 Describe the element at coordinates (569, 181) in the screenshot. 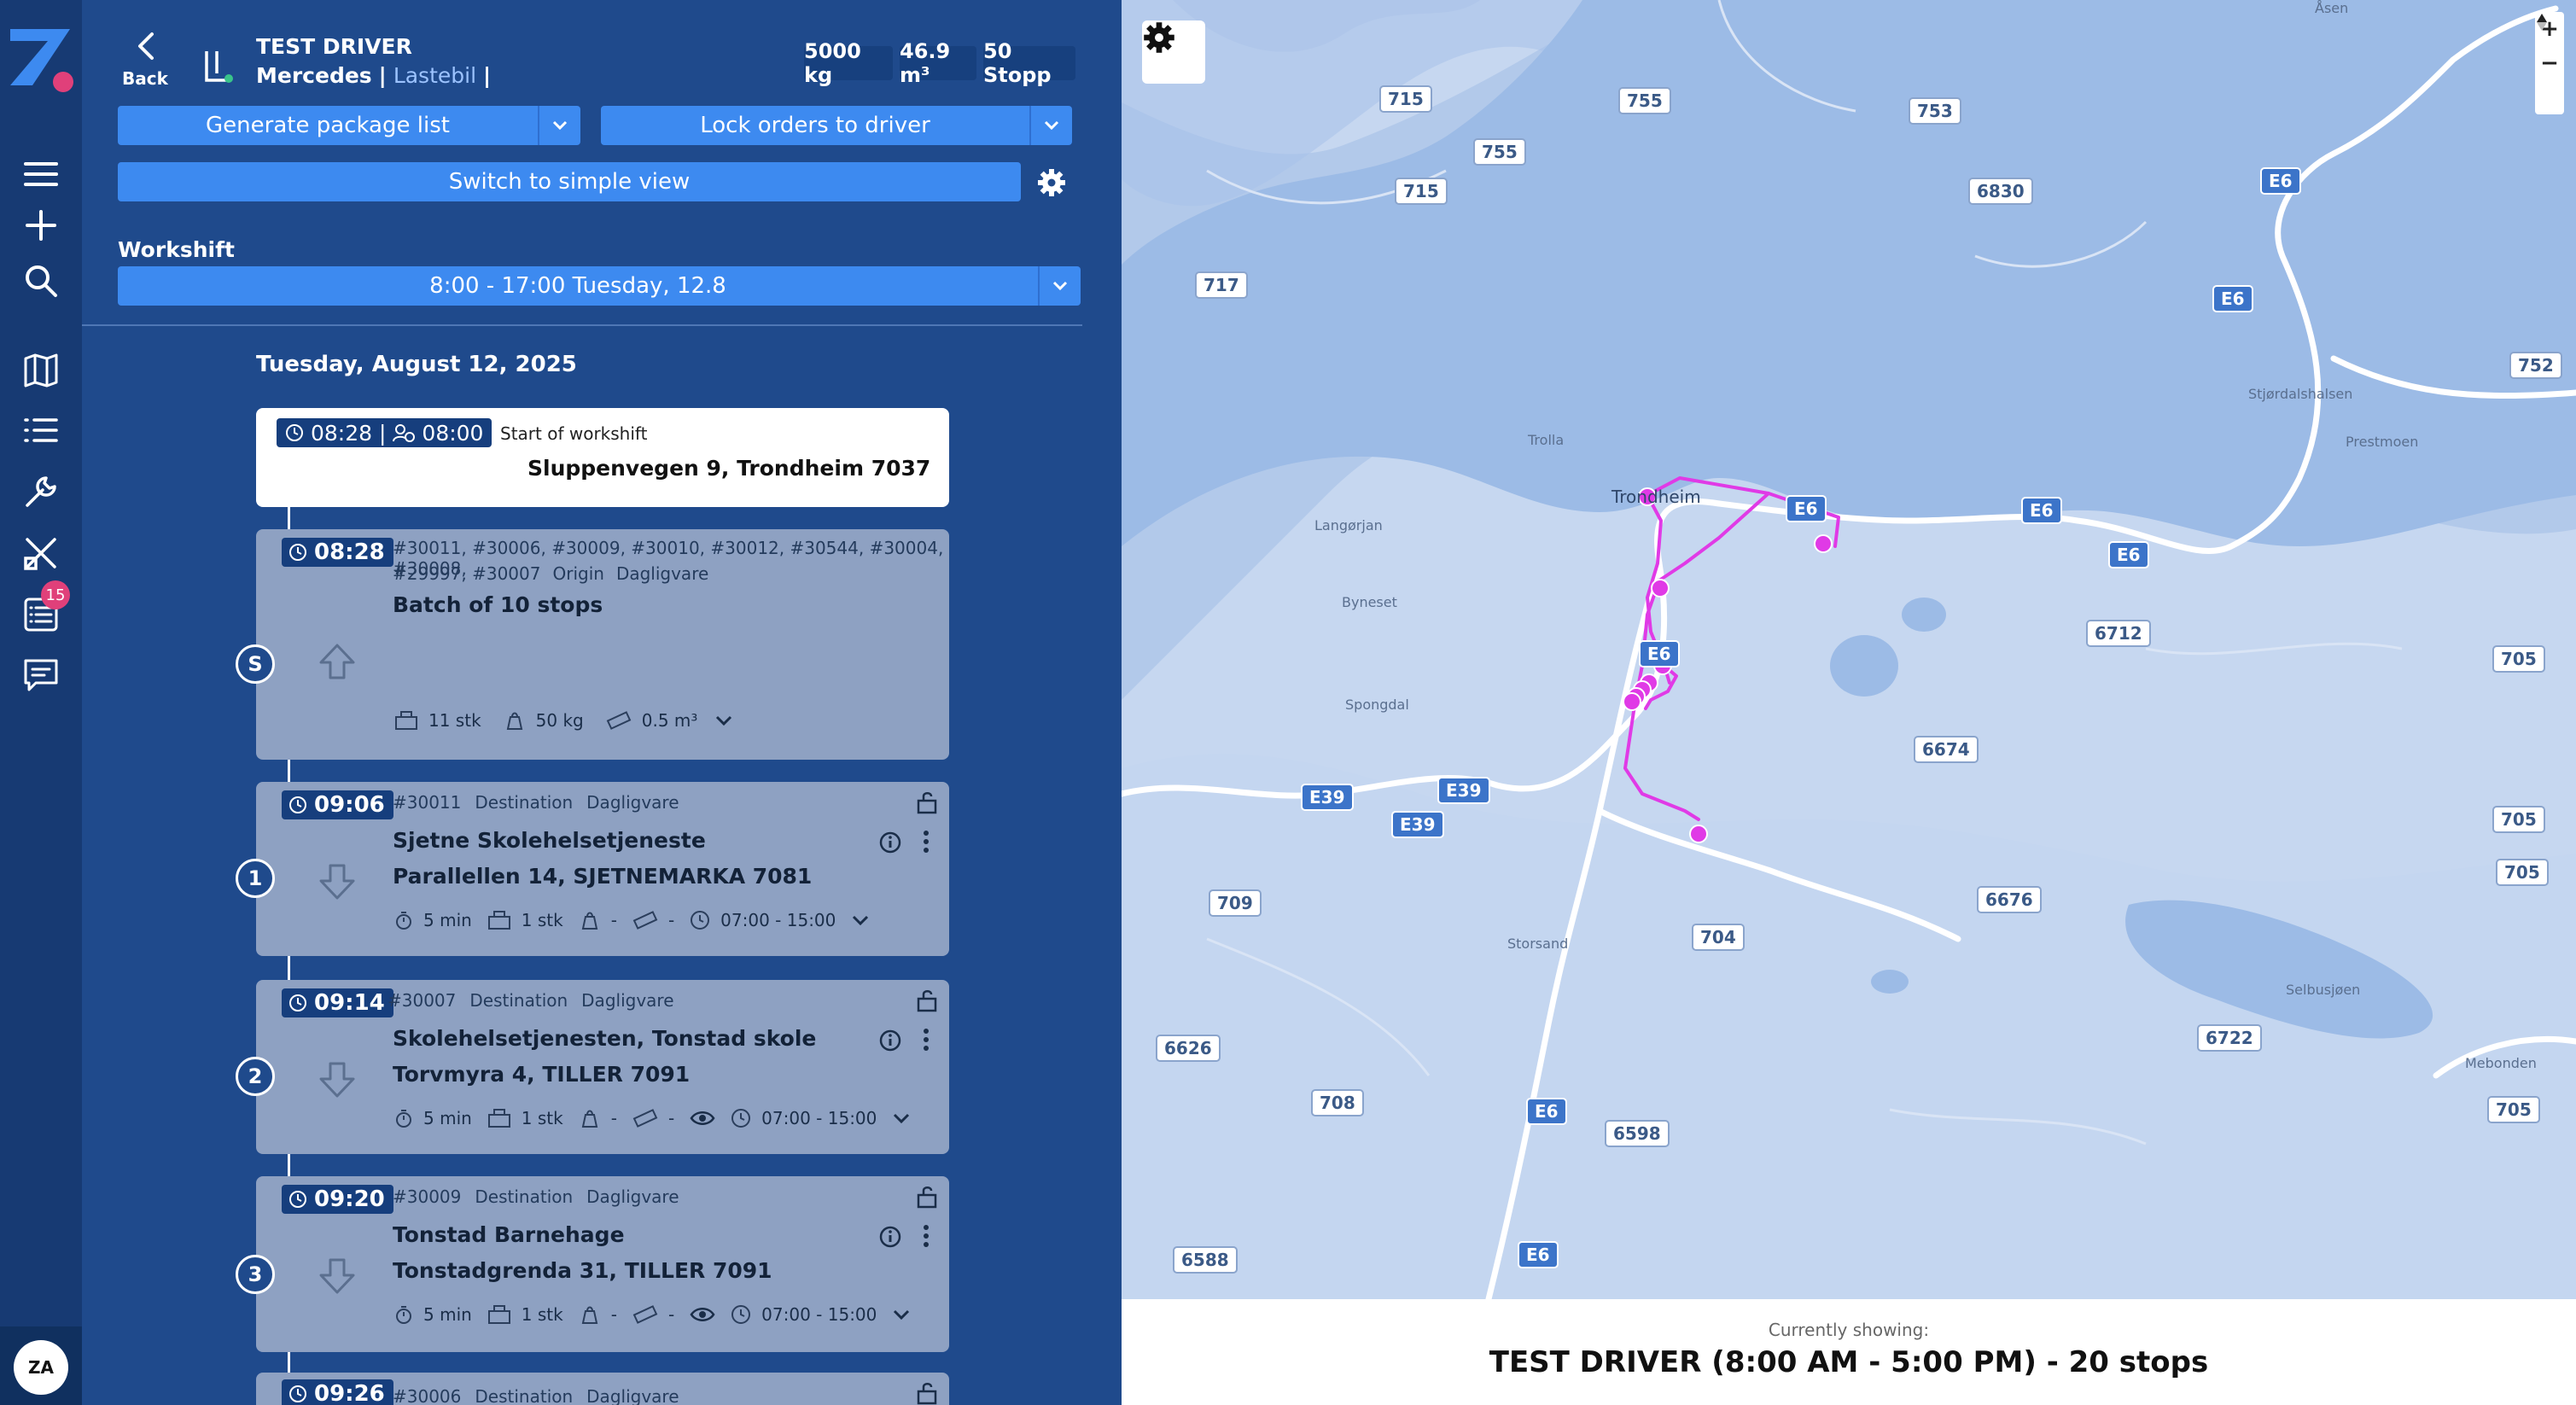

I see `simple-view-button: Switch to simple view` at that location.